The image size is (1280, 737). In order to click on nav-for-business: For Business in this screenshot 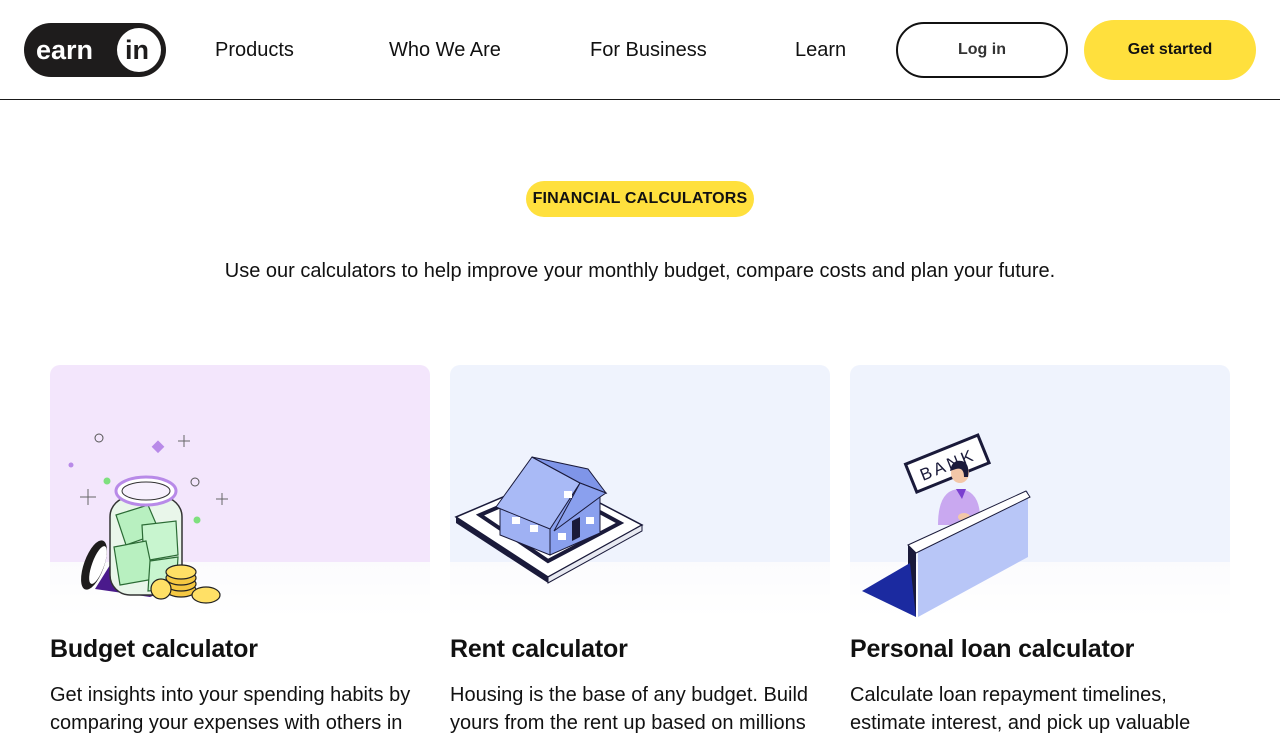, I will do `click(648, 50)`.